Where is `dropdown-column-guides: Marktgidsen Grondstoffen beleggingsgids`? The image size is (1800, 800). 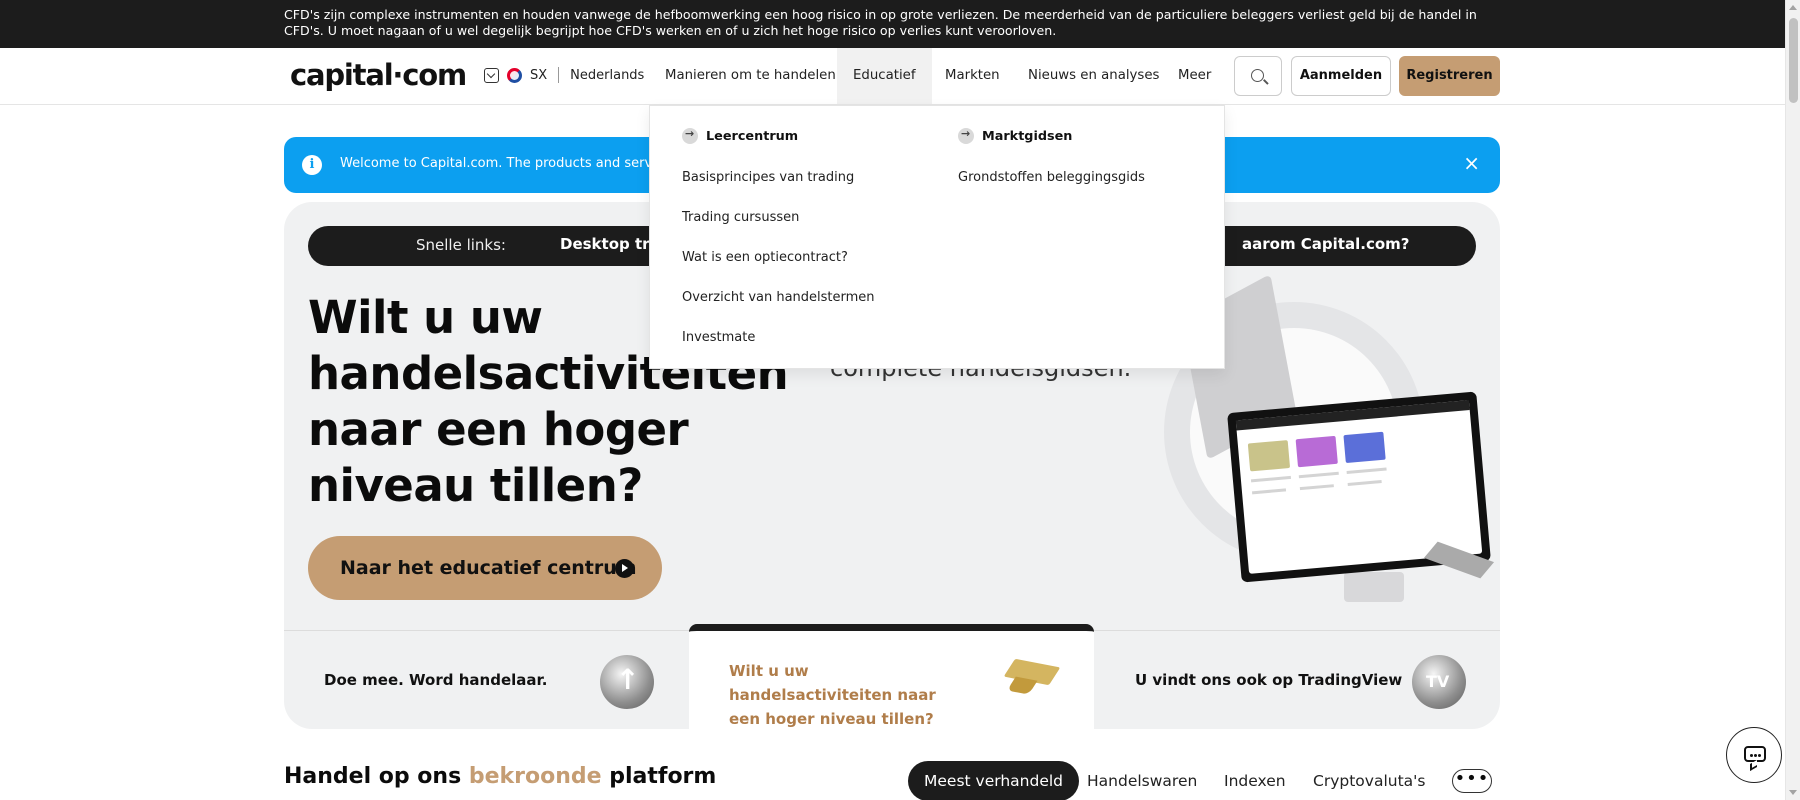 dropdown-column-guides: Marktgidsen Grondstoffen beleggingsgids is located at coordinates (1051, 162).